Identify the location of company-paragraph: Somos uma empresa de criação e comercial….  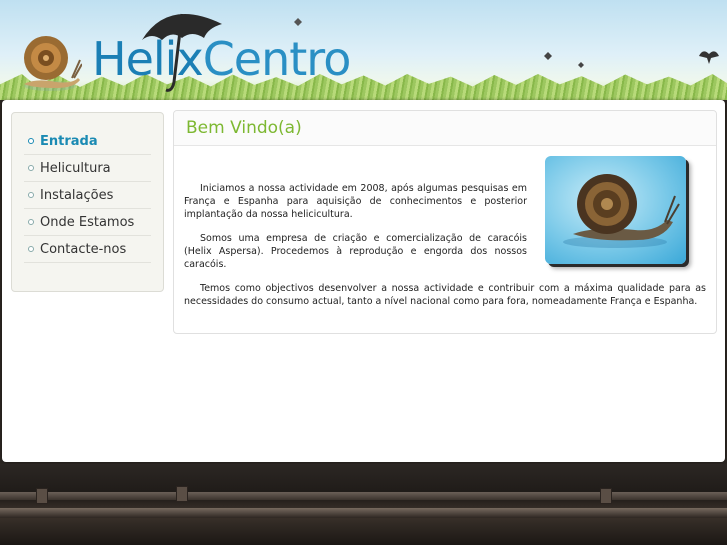
(355, 251).